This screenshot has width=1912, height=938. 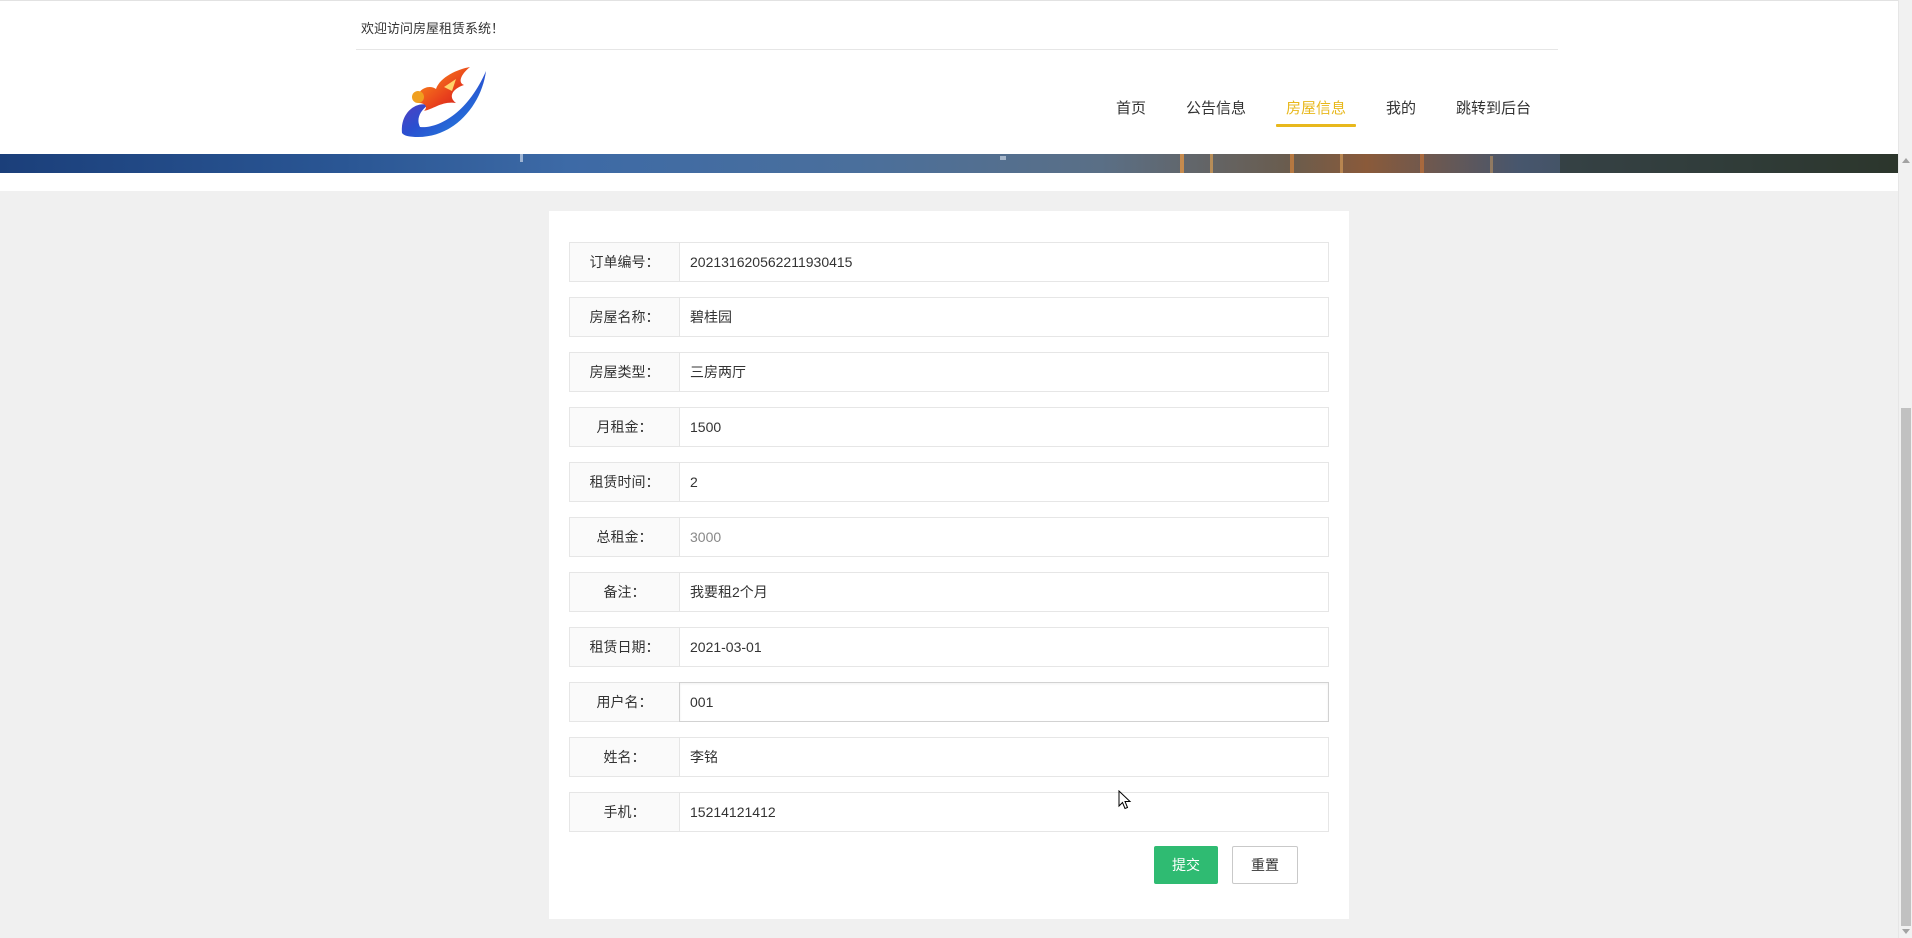 I want to click on form-label: 总租金：, so click(x=624, y=537).